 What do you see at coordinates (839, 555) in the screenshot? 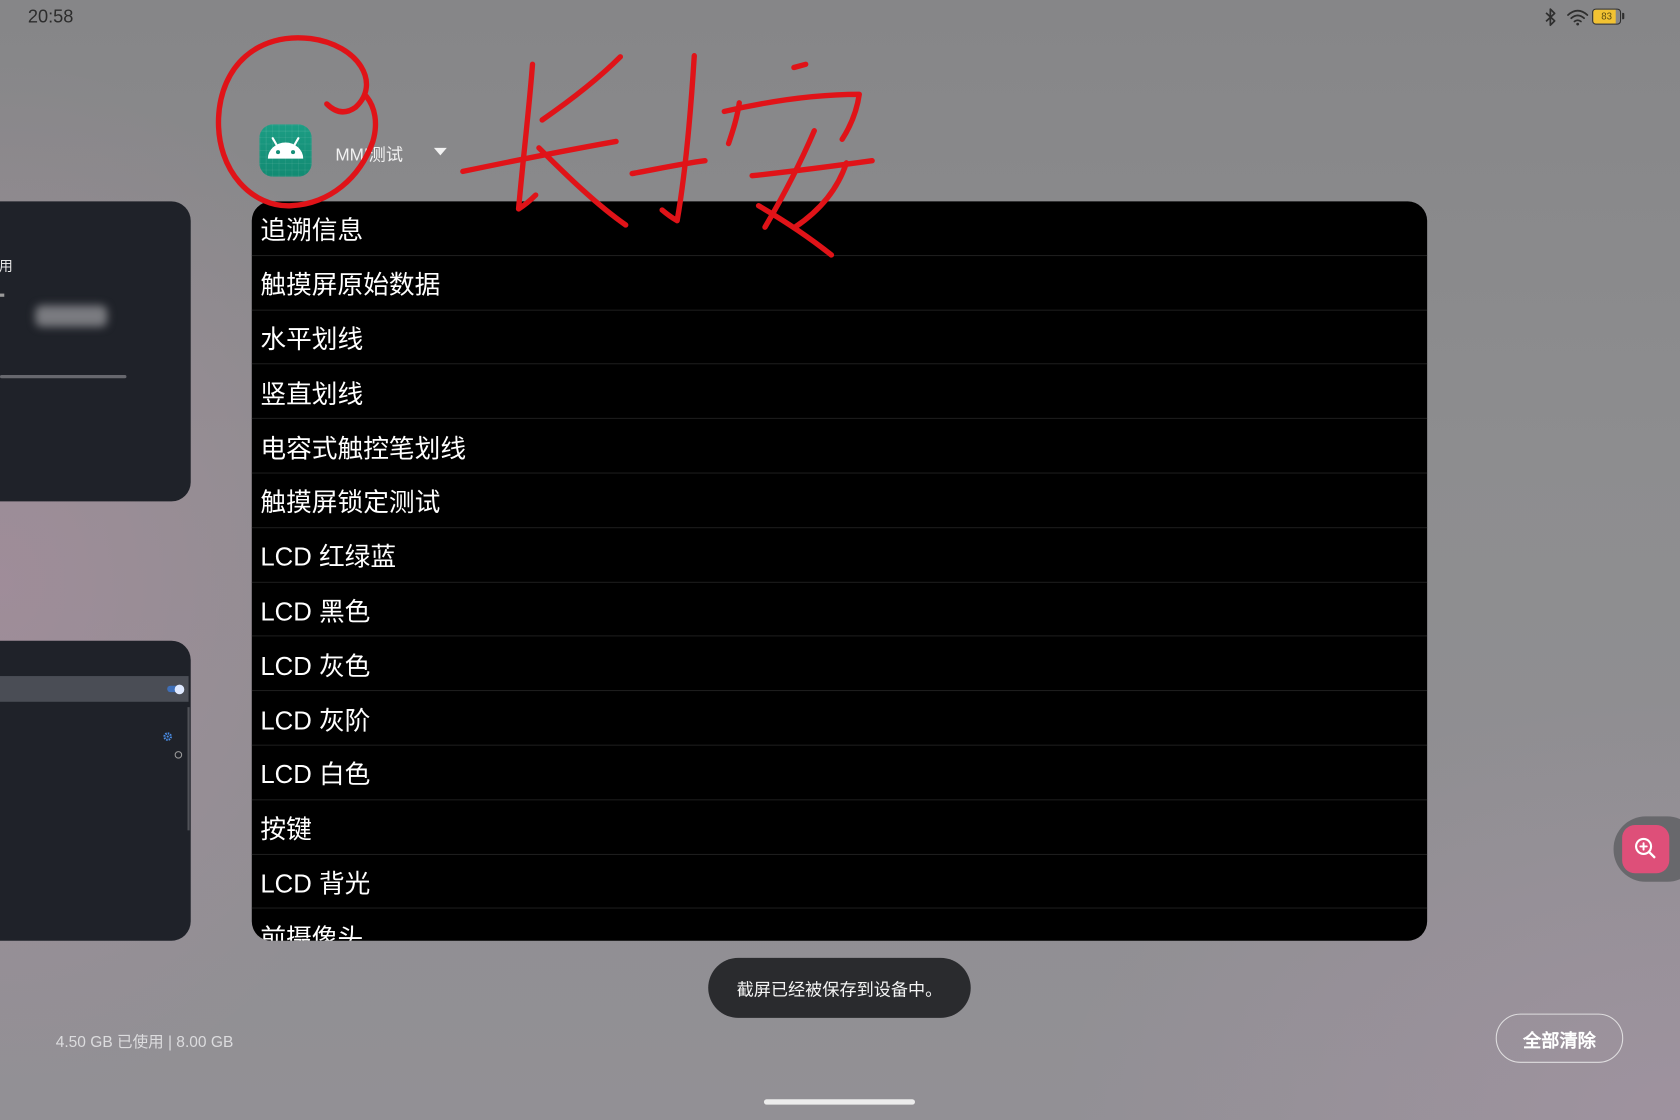
I see `menu-item-lcd-rgb: LCD 红绿蓝` at bounding box center [839, 555].